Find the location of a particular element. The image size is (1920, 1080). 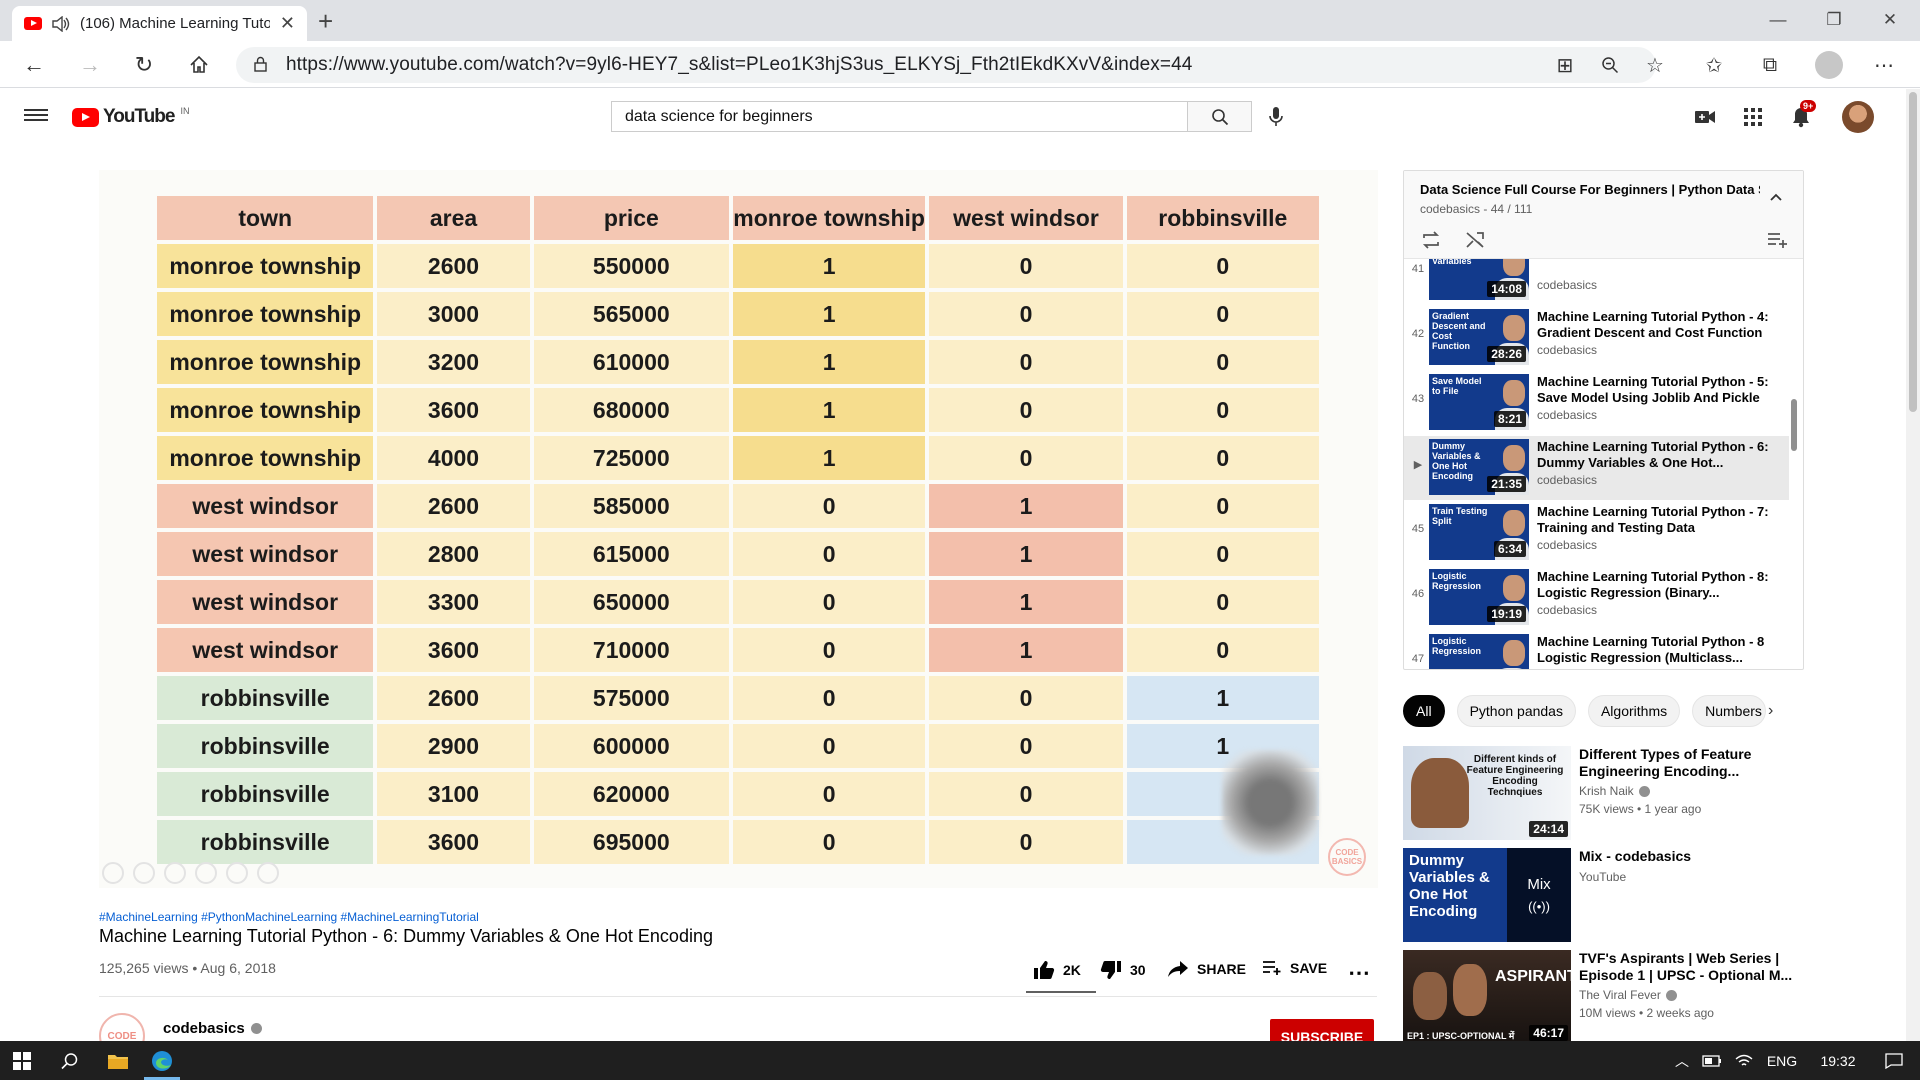

forward-icon: → is located at coordinates (90, 65).